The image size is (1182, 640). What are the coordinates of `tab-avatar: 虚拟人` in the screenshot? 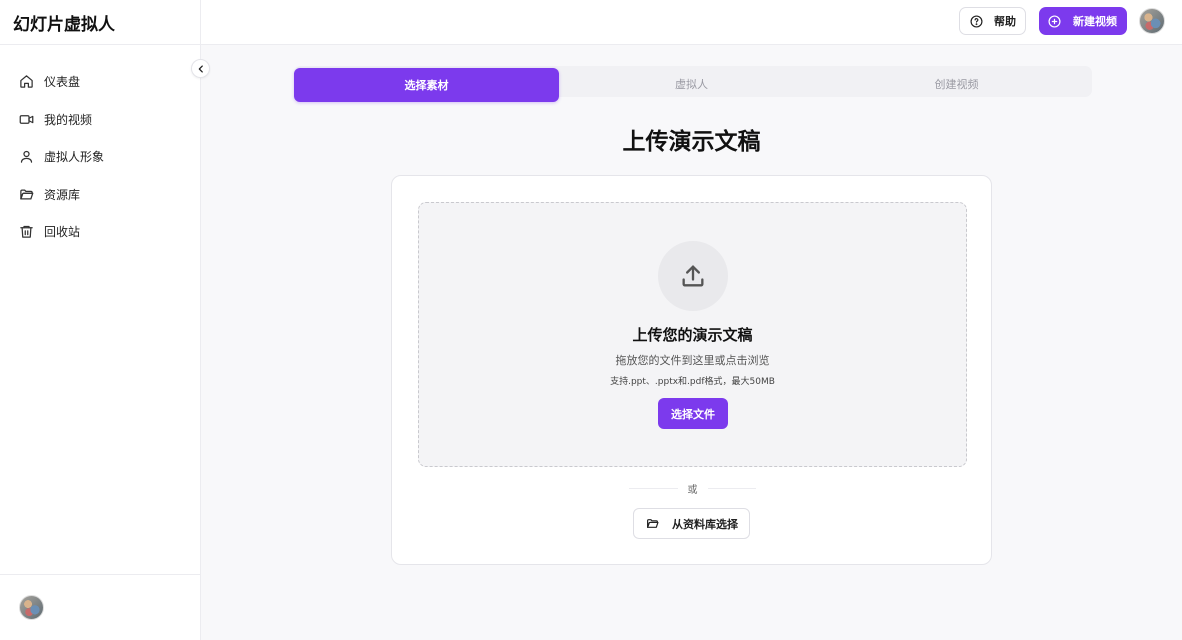 It's located at (691, 83).